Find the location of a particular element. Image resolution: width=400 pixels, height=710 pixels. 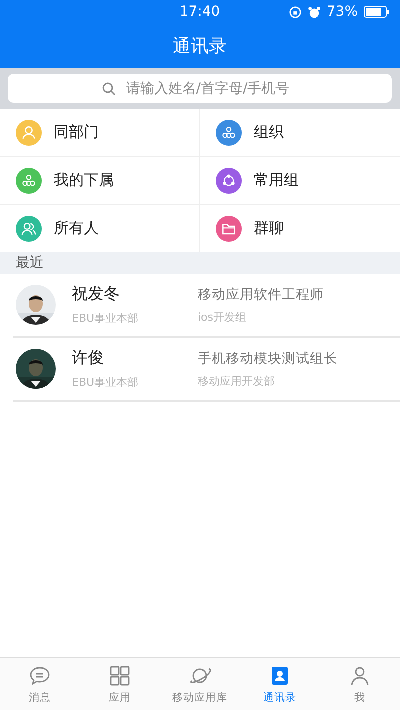

contact-position: 移动应用软件工程师 is located at coordinates (261, 295).